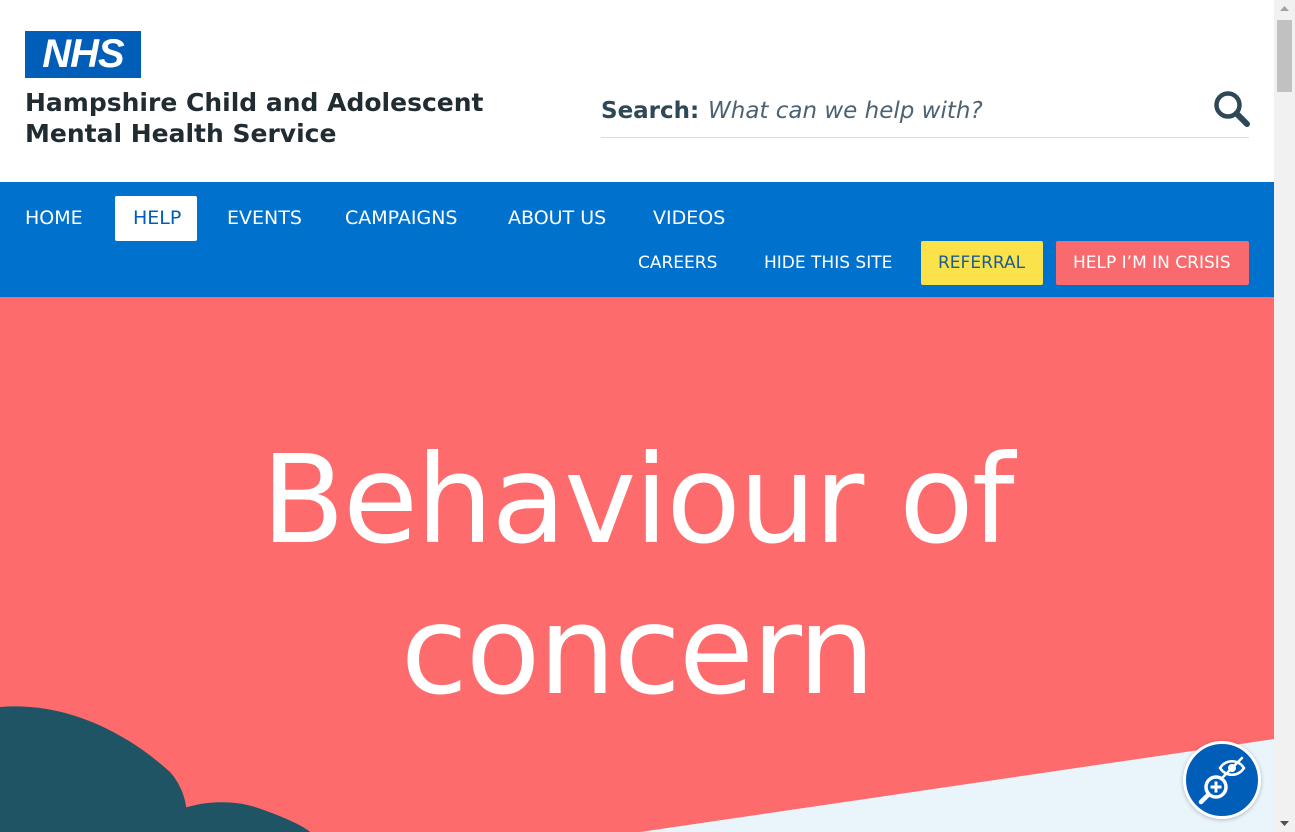 This screenshot has width=1295, height=832. I want to click on accessibility-widget-button, so click(1222, 780).